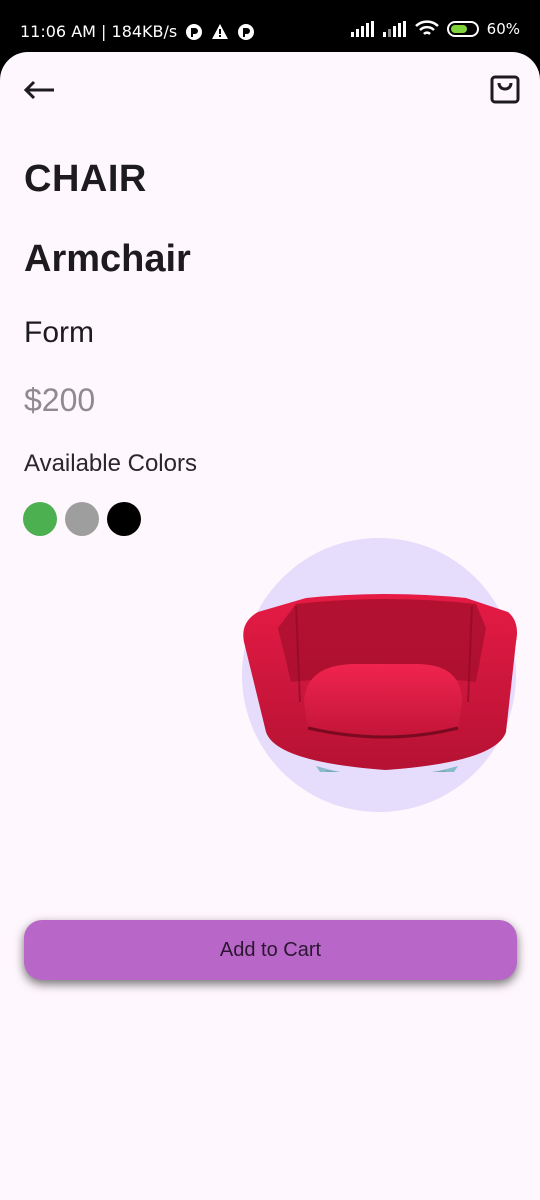  Describe the element at coordinates (270, 26) in the screenshot. I see `status-bar: 11:06 AM | 184KB/s 60%` at that location.